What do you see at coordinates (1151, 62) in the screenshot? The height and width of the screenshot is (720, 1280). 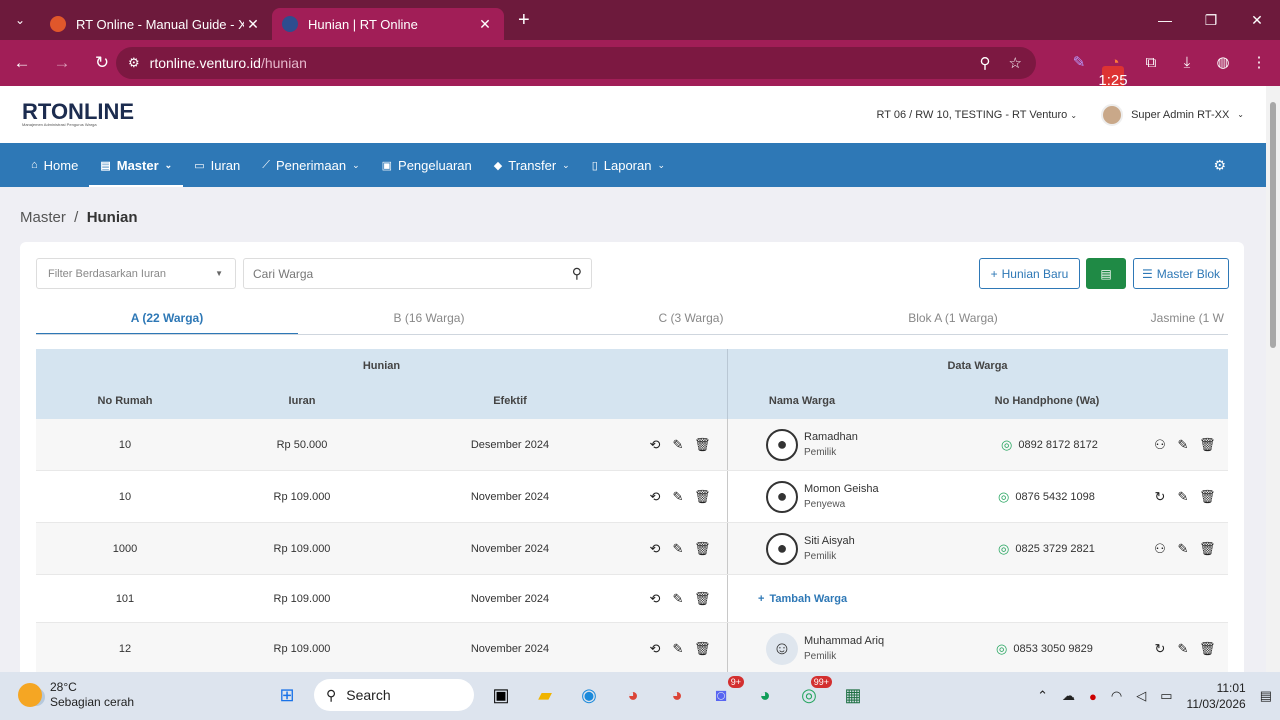 I see `puzzle-extensions-icon: ⧉` at bounding box center [1151, 62].